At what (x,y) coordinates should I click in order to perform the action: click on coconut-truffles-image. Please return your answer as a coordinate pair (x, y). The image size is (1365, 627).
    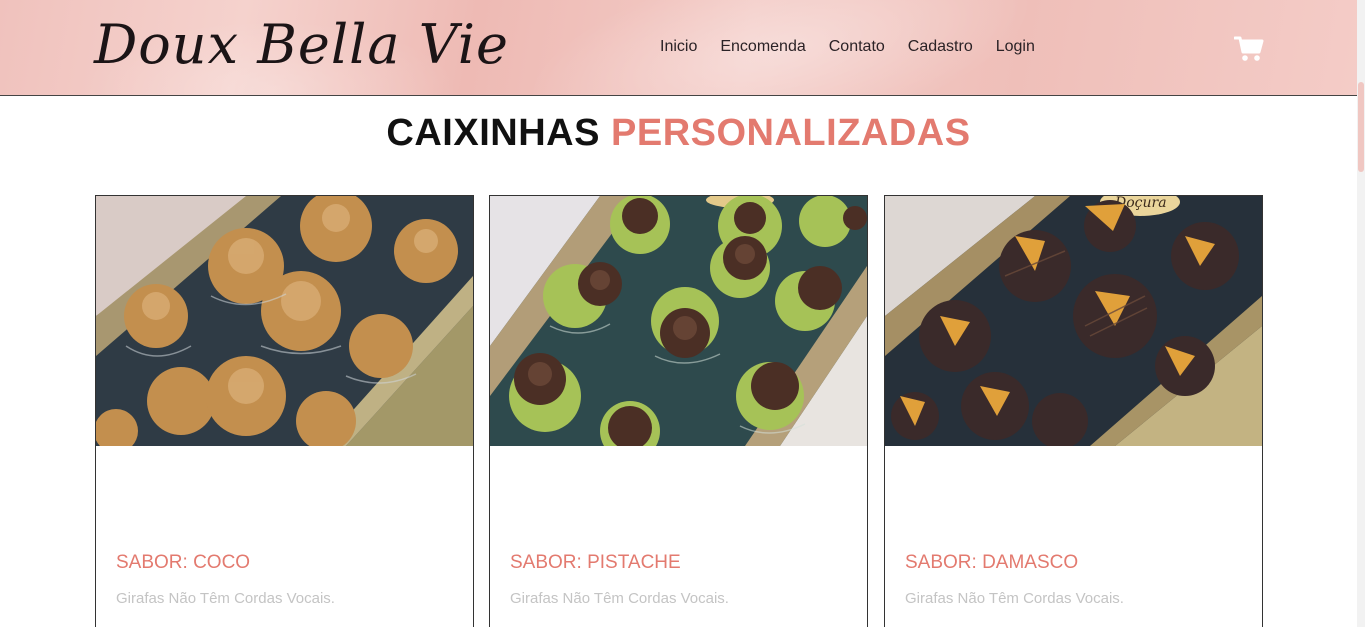
    Looking at the image, I should click on (284, 321).